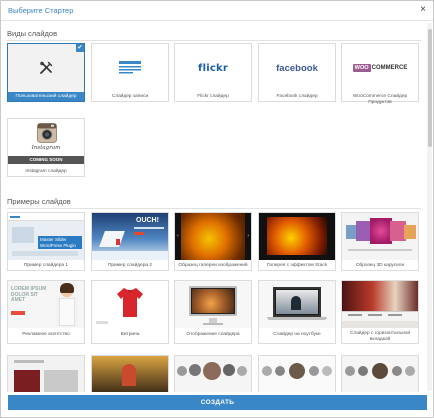 The width and height of the screenshot is (434, 418). What do you see at coordinates (213, 312) in the screenshot?
I see `example-display-slider: Отображение слайдера` at bounding box center [213, 312].